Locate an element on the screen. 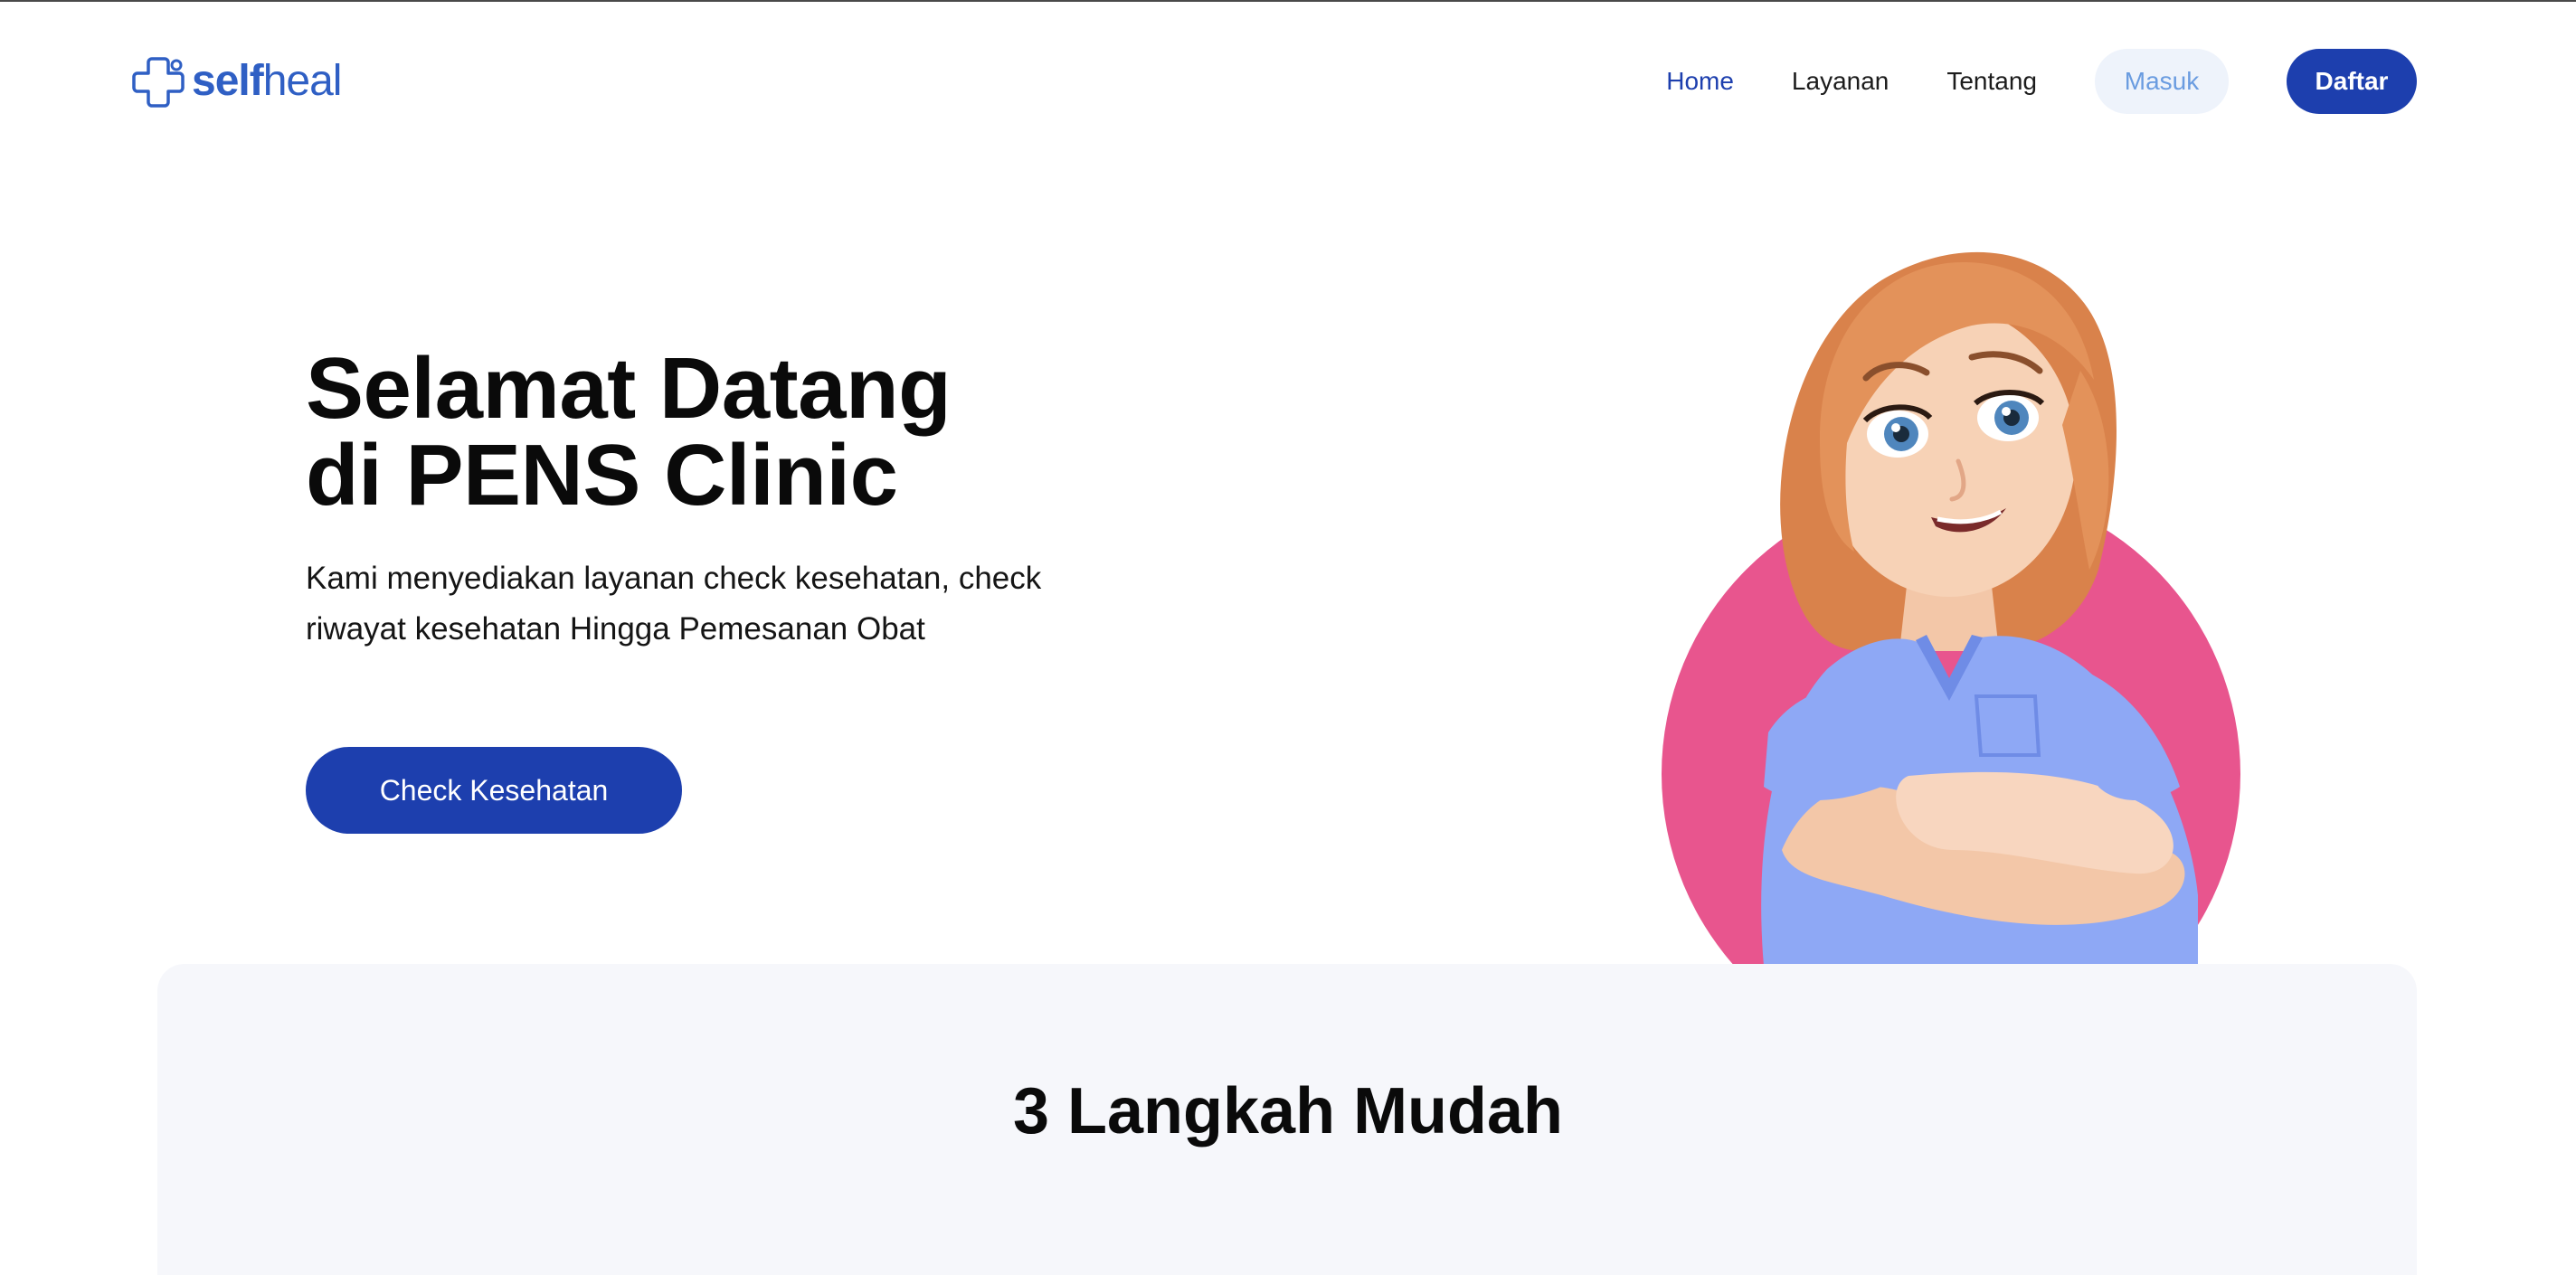  hero-title-line-1: Selamat Datang is located at coordinates (629, 389).